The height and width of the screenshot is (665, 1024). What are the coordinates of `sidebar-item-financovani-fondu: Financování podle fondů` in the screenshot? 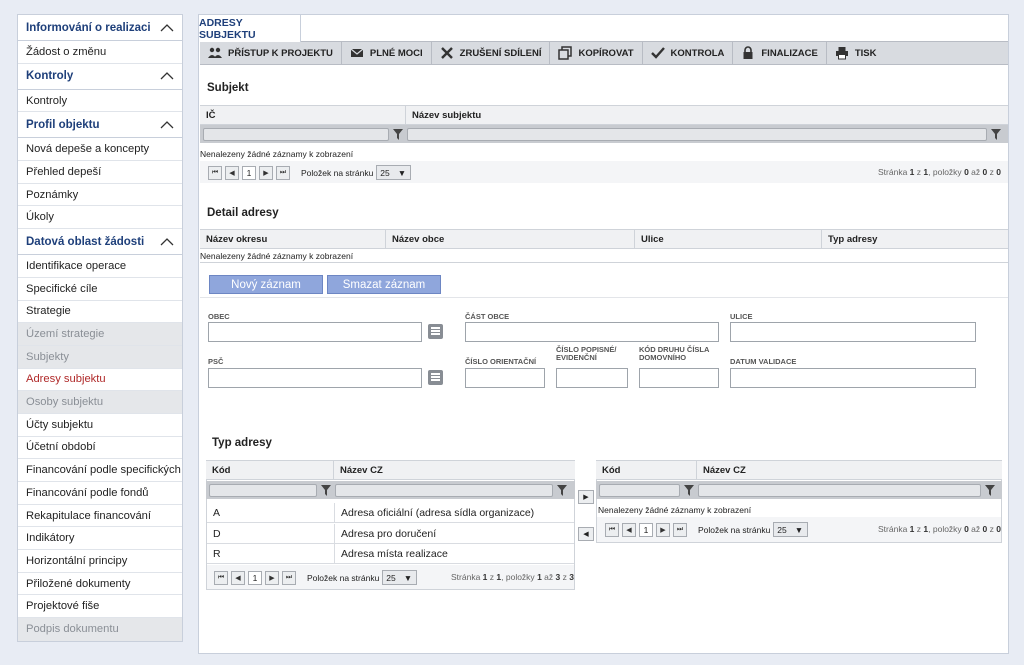 It's located at (100, 493).